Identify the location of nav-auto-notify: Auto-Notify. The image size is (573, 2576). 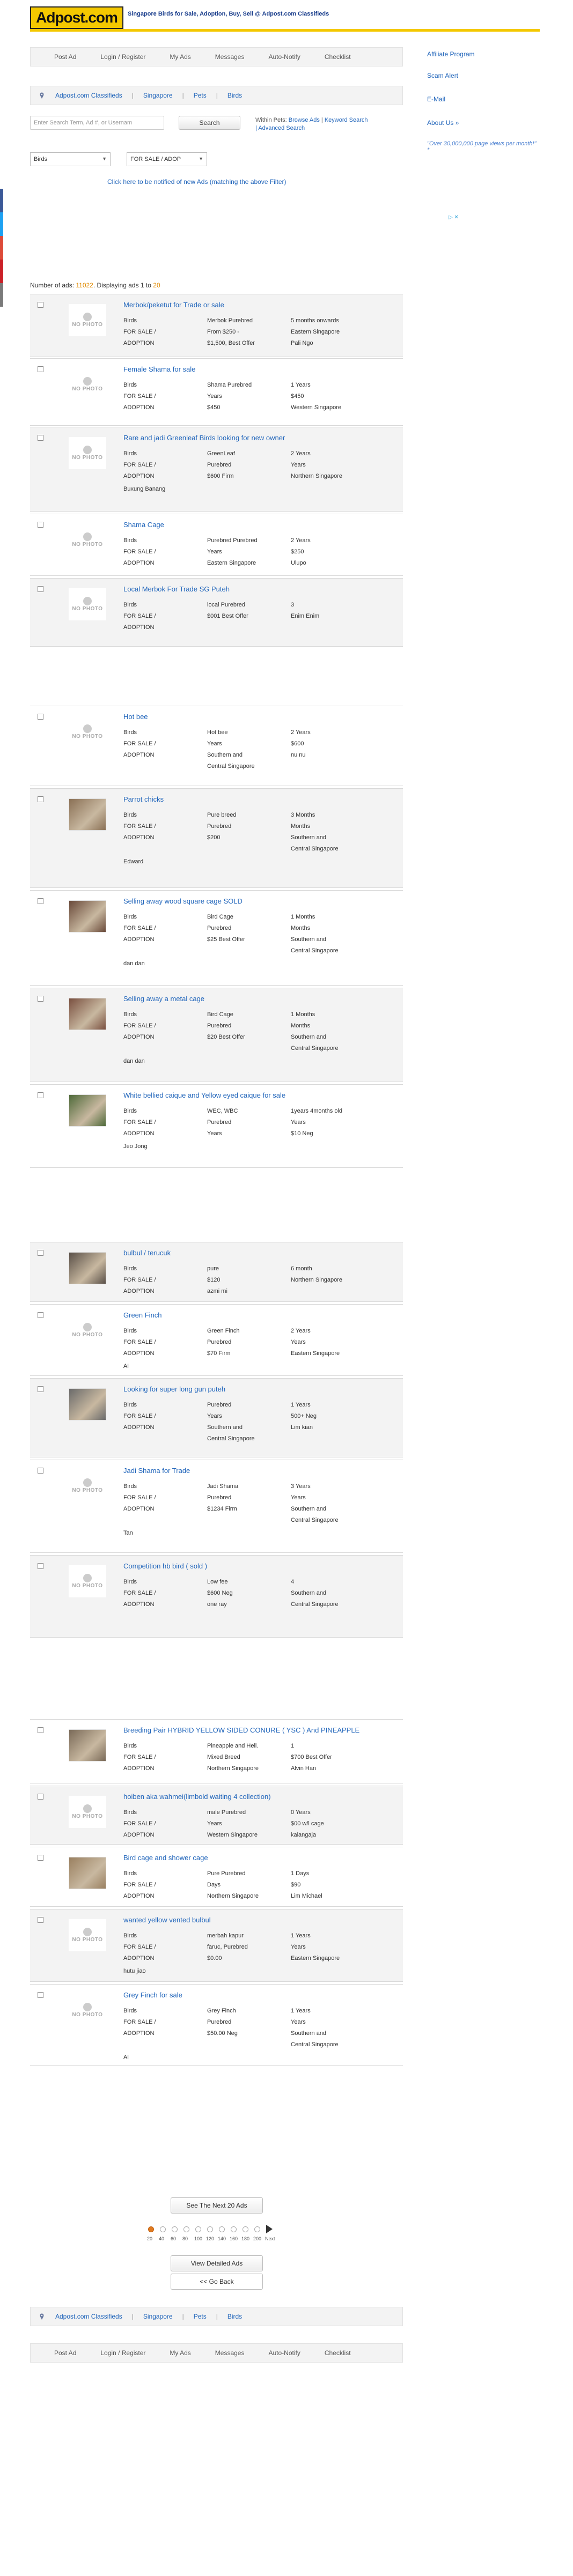
(284, 2353).